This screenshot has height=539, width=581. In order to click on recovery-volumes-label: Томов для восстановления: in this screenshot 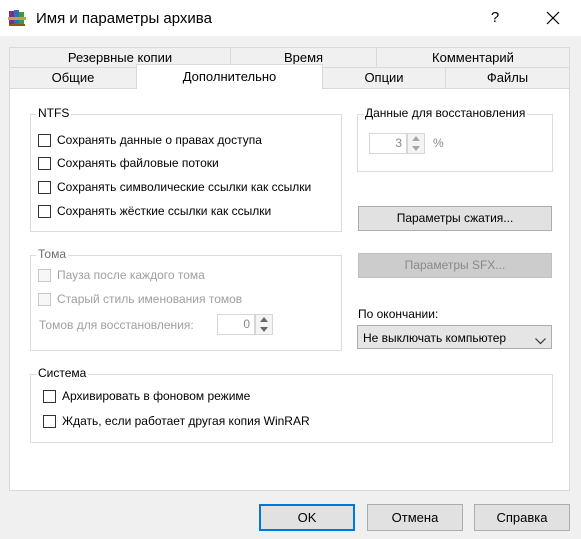, I will do `click(116, 325)`.